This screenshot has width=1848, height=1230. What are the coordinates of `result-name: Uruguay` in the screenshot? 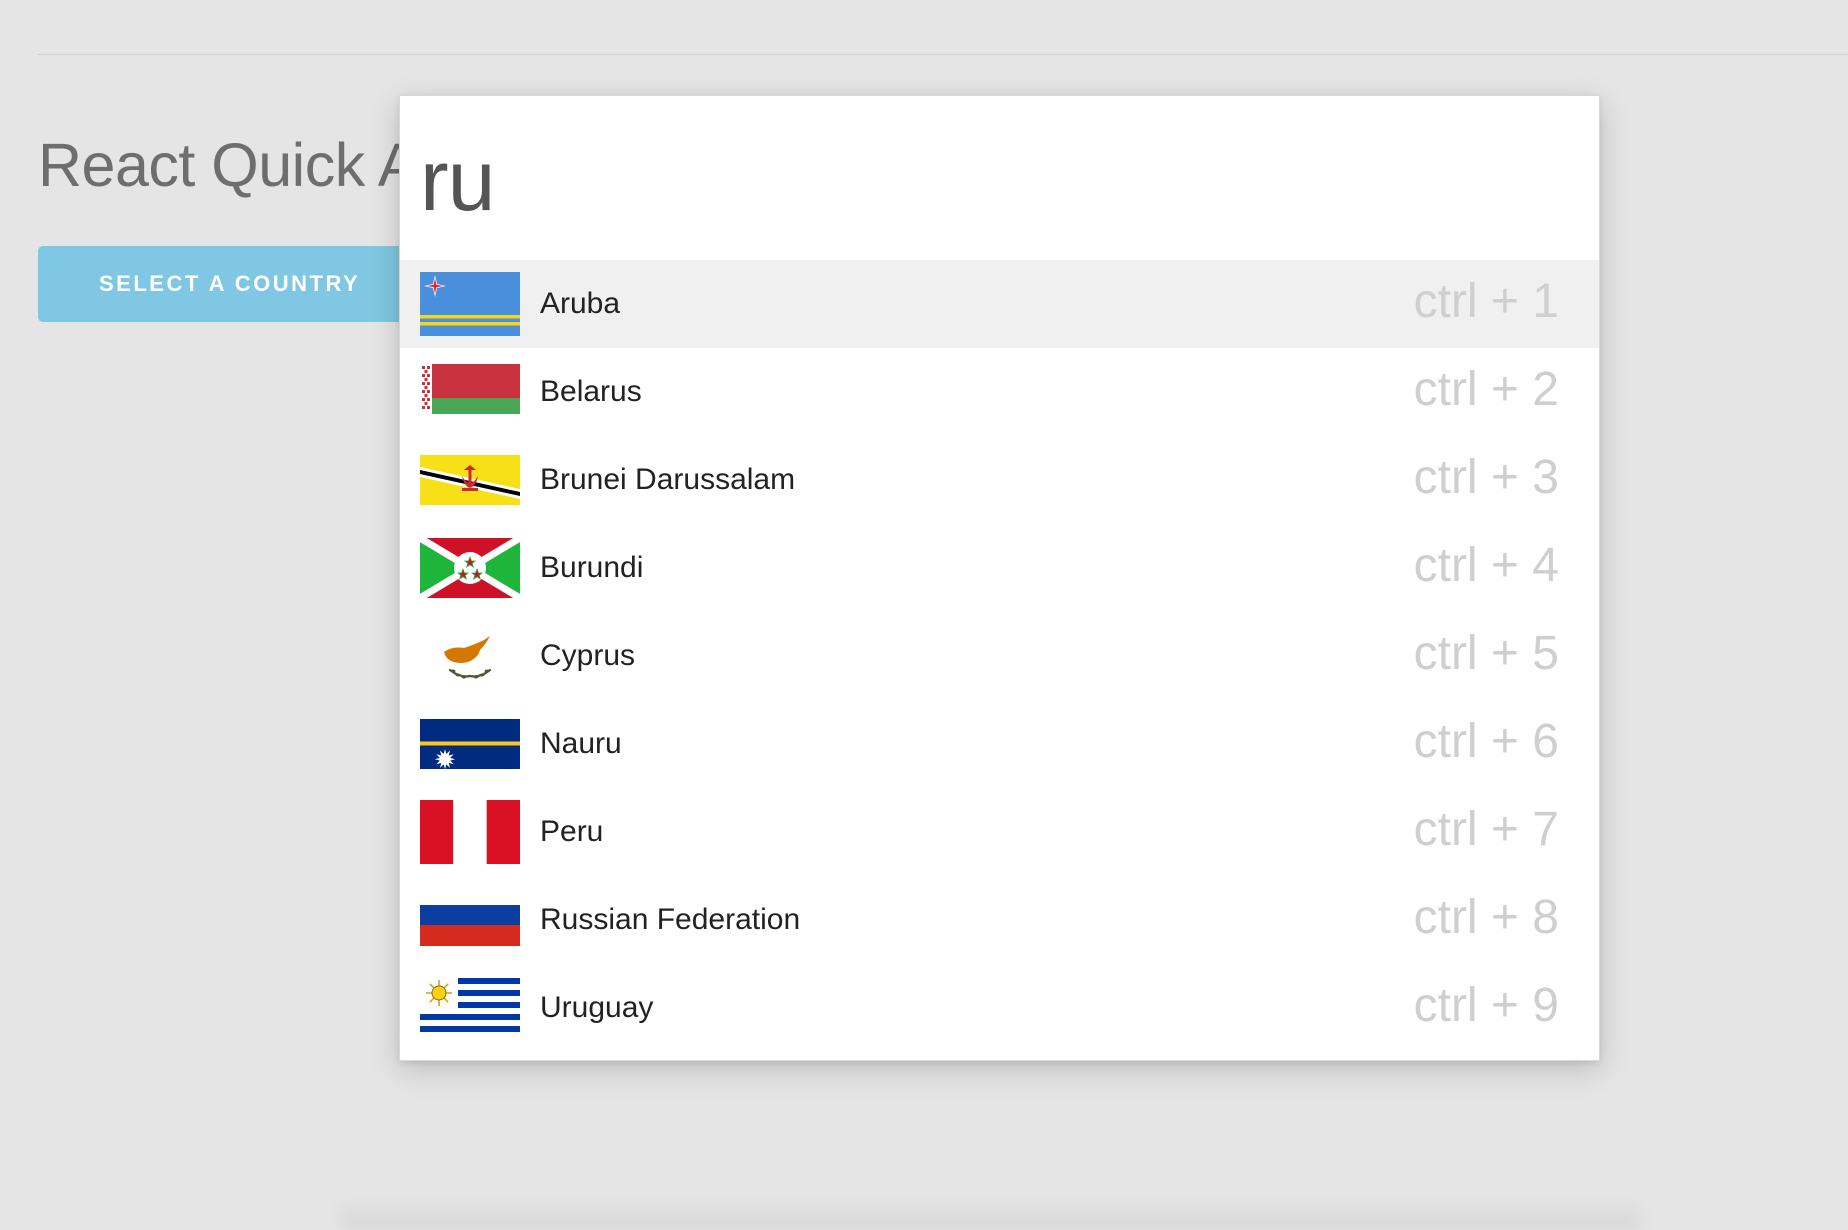 It's located at (597, 1007).